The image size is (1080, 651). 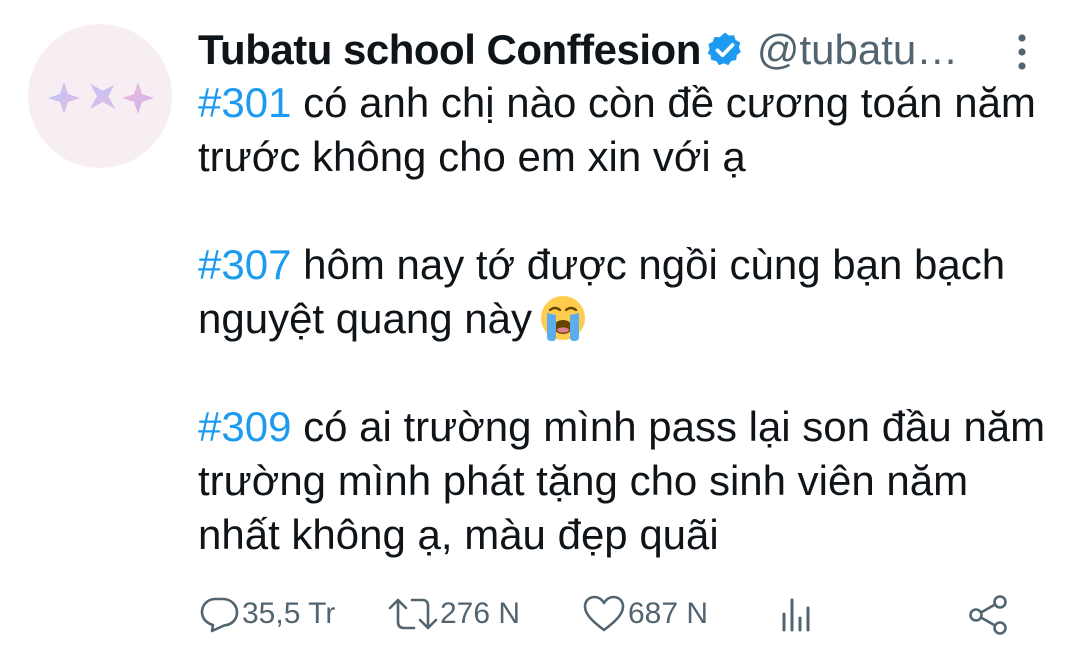 I want to click on reply-icon, so click(x=219, y=615).